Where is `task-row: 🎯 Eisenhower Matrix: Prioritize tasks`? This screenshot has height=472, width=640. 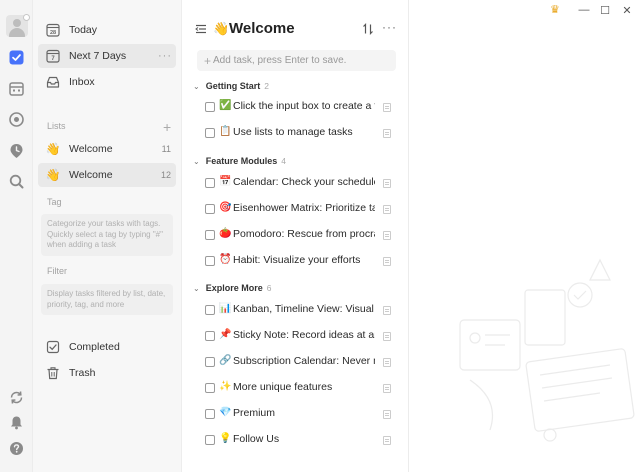
task-row: 🎯 Eisenhower Matrix: Prioritize tasks is located at coordinates (295, 210).